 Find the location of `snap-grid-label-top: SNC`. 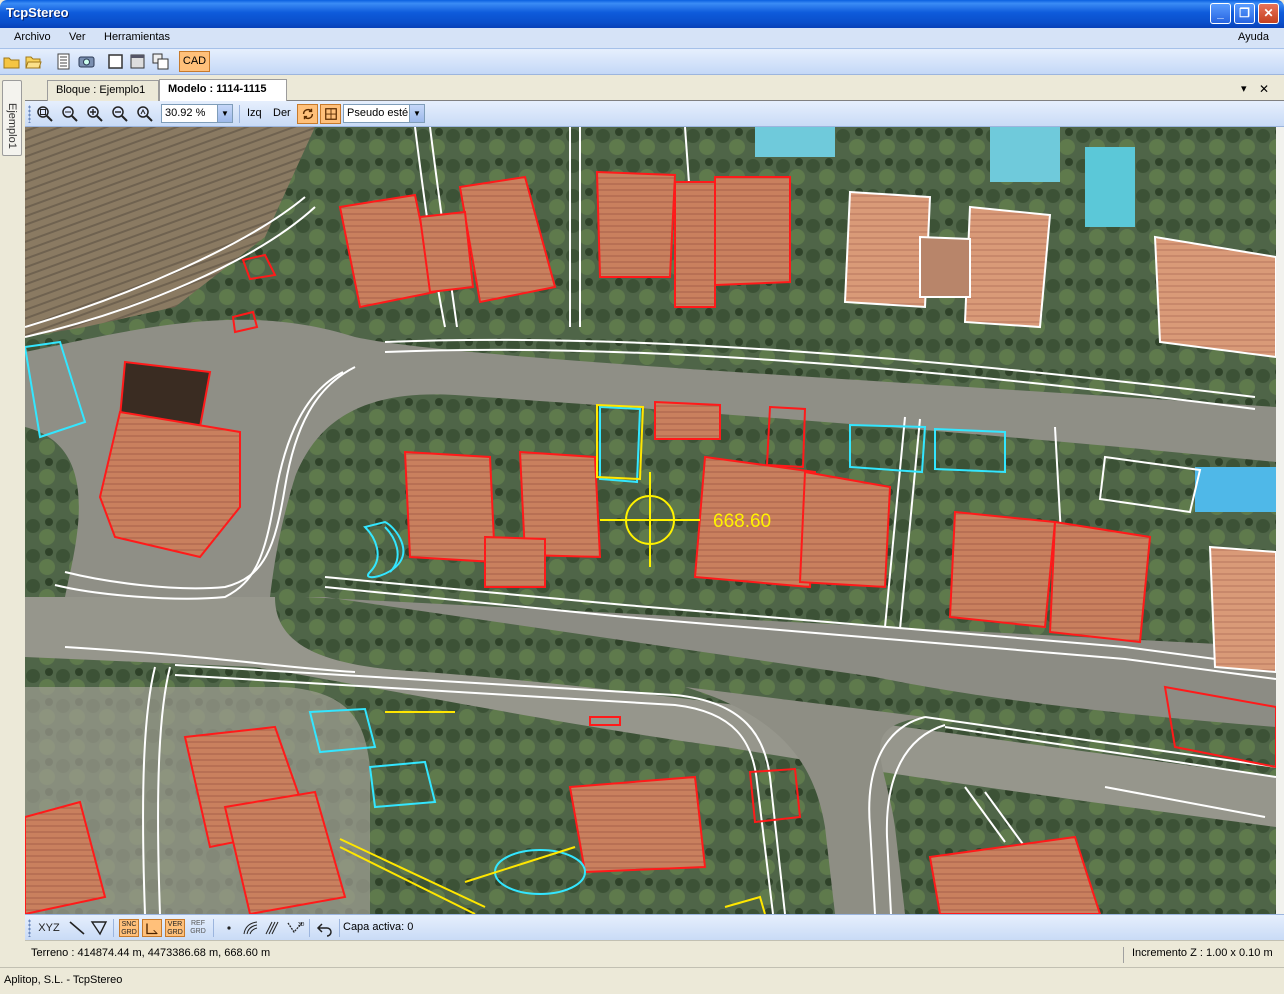

snap-grid-label-top: SNC is located at coordinates (129, 924).